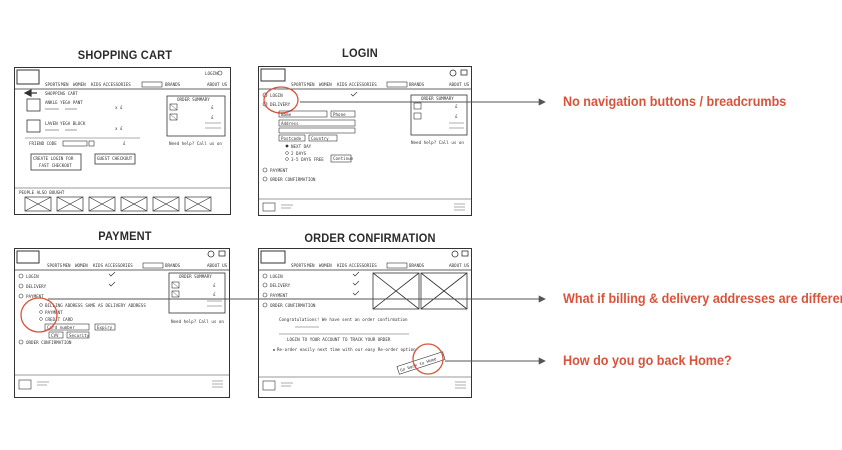  What do you see at coordinates (125, 55) in the screenshot?
I see `title-shopping-cart: SHOPPING CART` at bounding box center [125, 55].